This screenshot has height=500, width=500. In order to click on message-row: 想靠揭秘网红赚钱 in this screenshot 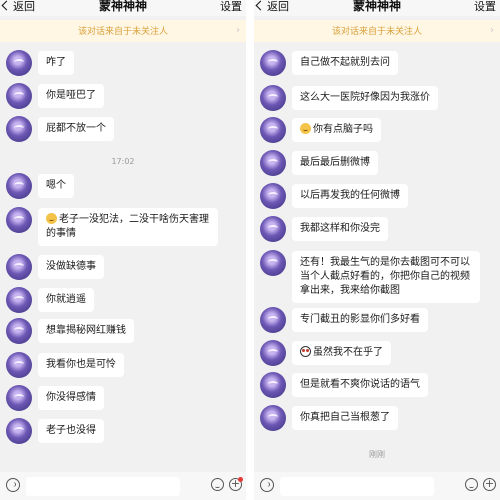, I will do `click(126, 332)`.